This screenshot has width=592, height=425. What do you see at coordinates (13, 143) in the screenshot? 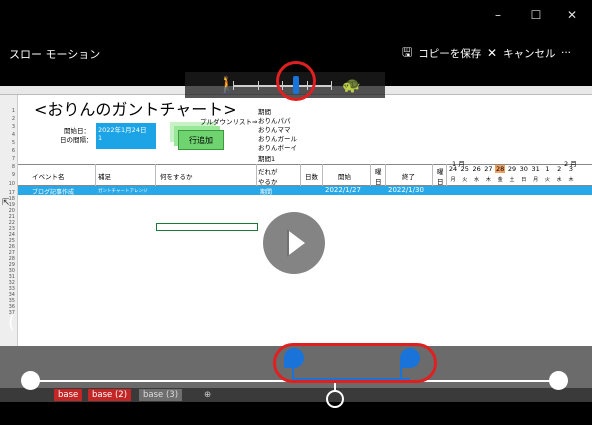
I see `row-number: 5` at bounding box center [13, 143].